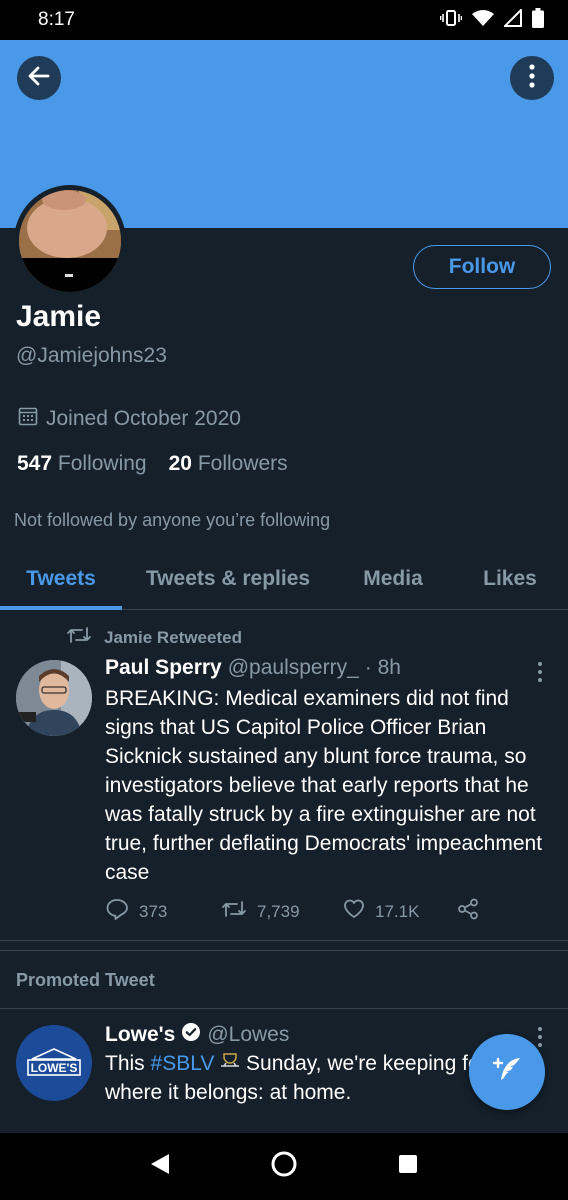 This screenshot has width=568, height=1200. What do you see at coordinates (284, 20) in the screenshot?
I see `status-bar: 8:17` at bounding box center [284, 20].